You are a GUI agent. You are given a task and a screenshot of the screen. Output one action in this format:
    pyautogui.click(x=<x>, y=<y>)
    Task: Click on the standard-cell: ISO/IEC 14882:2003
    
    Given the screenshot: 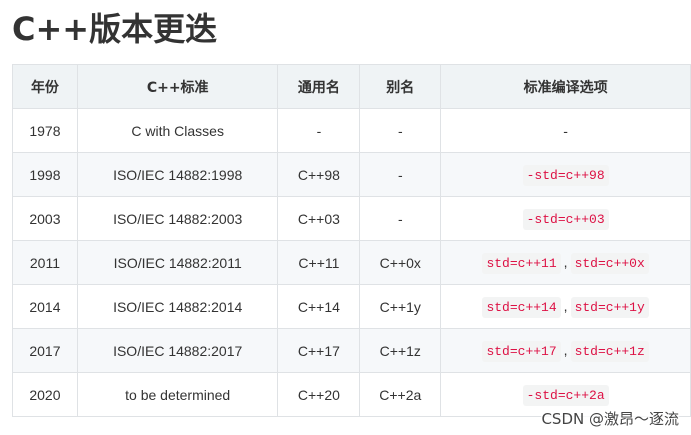 What is the action you would take?
    pyautogui.click(x=177, y=218)
    